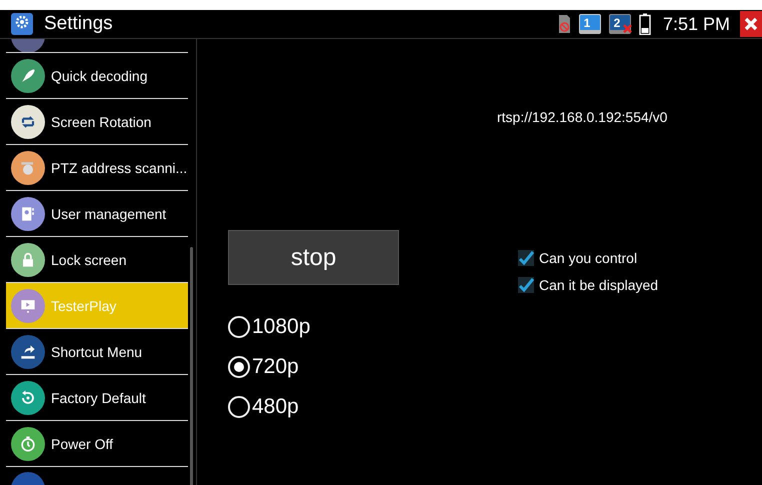 The image size is (762, 485). What do you see at coordinates (373, 327) in the screenshot?
I see `resolution-radio: 1080p` at bounding box center [373, 327].